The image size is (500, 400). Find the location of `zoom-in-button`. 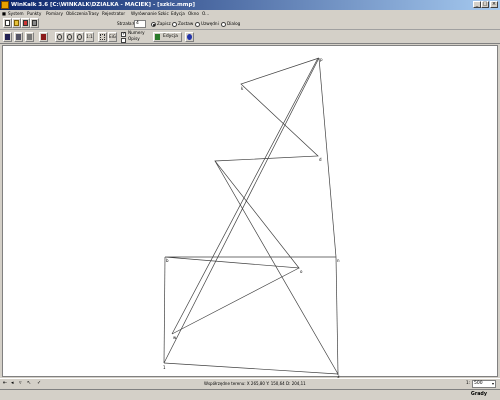

zoom-in-button is located at coordinates (59, 37).